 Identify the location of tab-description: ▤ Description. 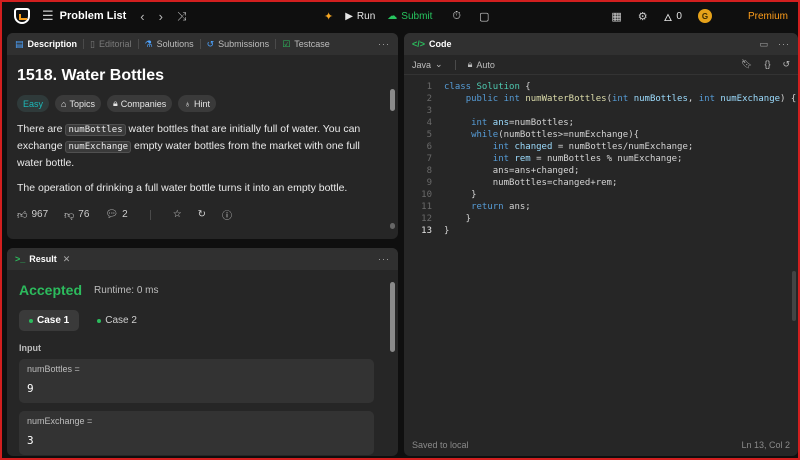
(46, 44).